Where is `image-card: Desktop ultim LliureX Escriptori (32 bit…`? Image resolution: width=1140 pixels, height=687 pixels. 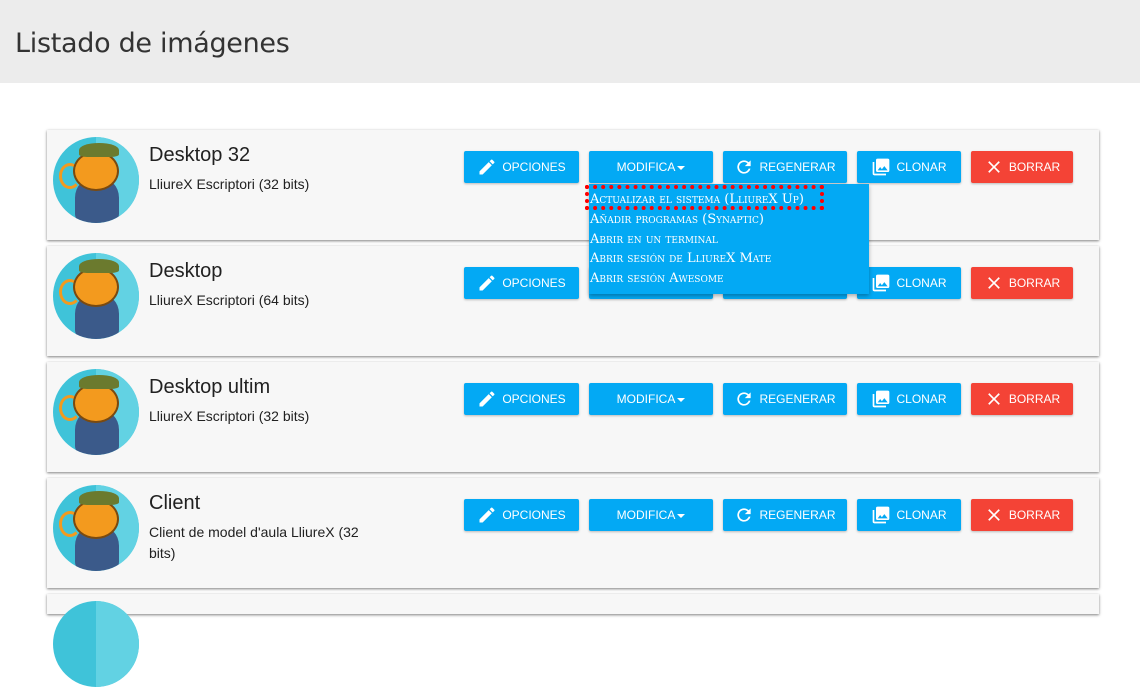 image-card: Desktop ultim LliureX Escriptori (32 bit… is located at coordinates (573, 417).